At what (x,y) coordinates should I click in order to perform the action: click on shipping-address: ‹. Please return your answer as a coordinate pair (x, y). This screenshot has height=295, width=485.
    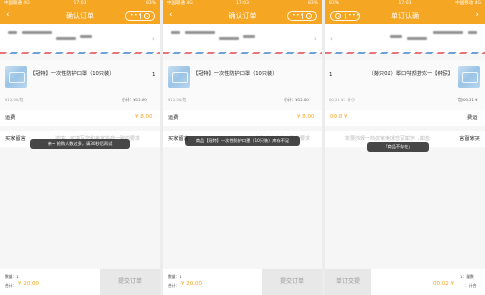
    Looking at the image, I should click on (405, 39).